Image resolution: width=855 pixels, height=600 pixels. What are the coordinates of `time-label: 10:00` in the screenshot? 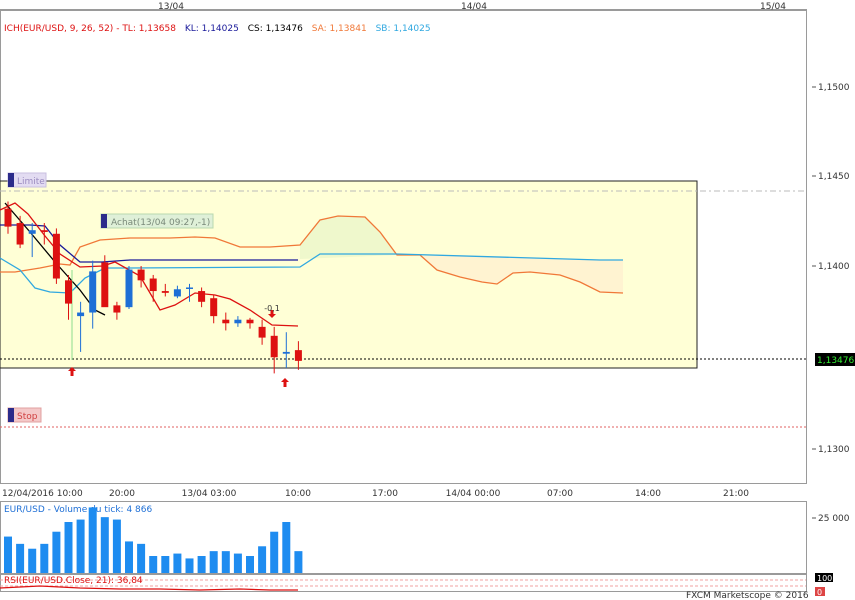 It's located at (298, 494).